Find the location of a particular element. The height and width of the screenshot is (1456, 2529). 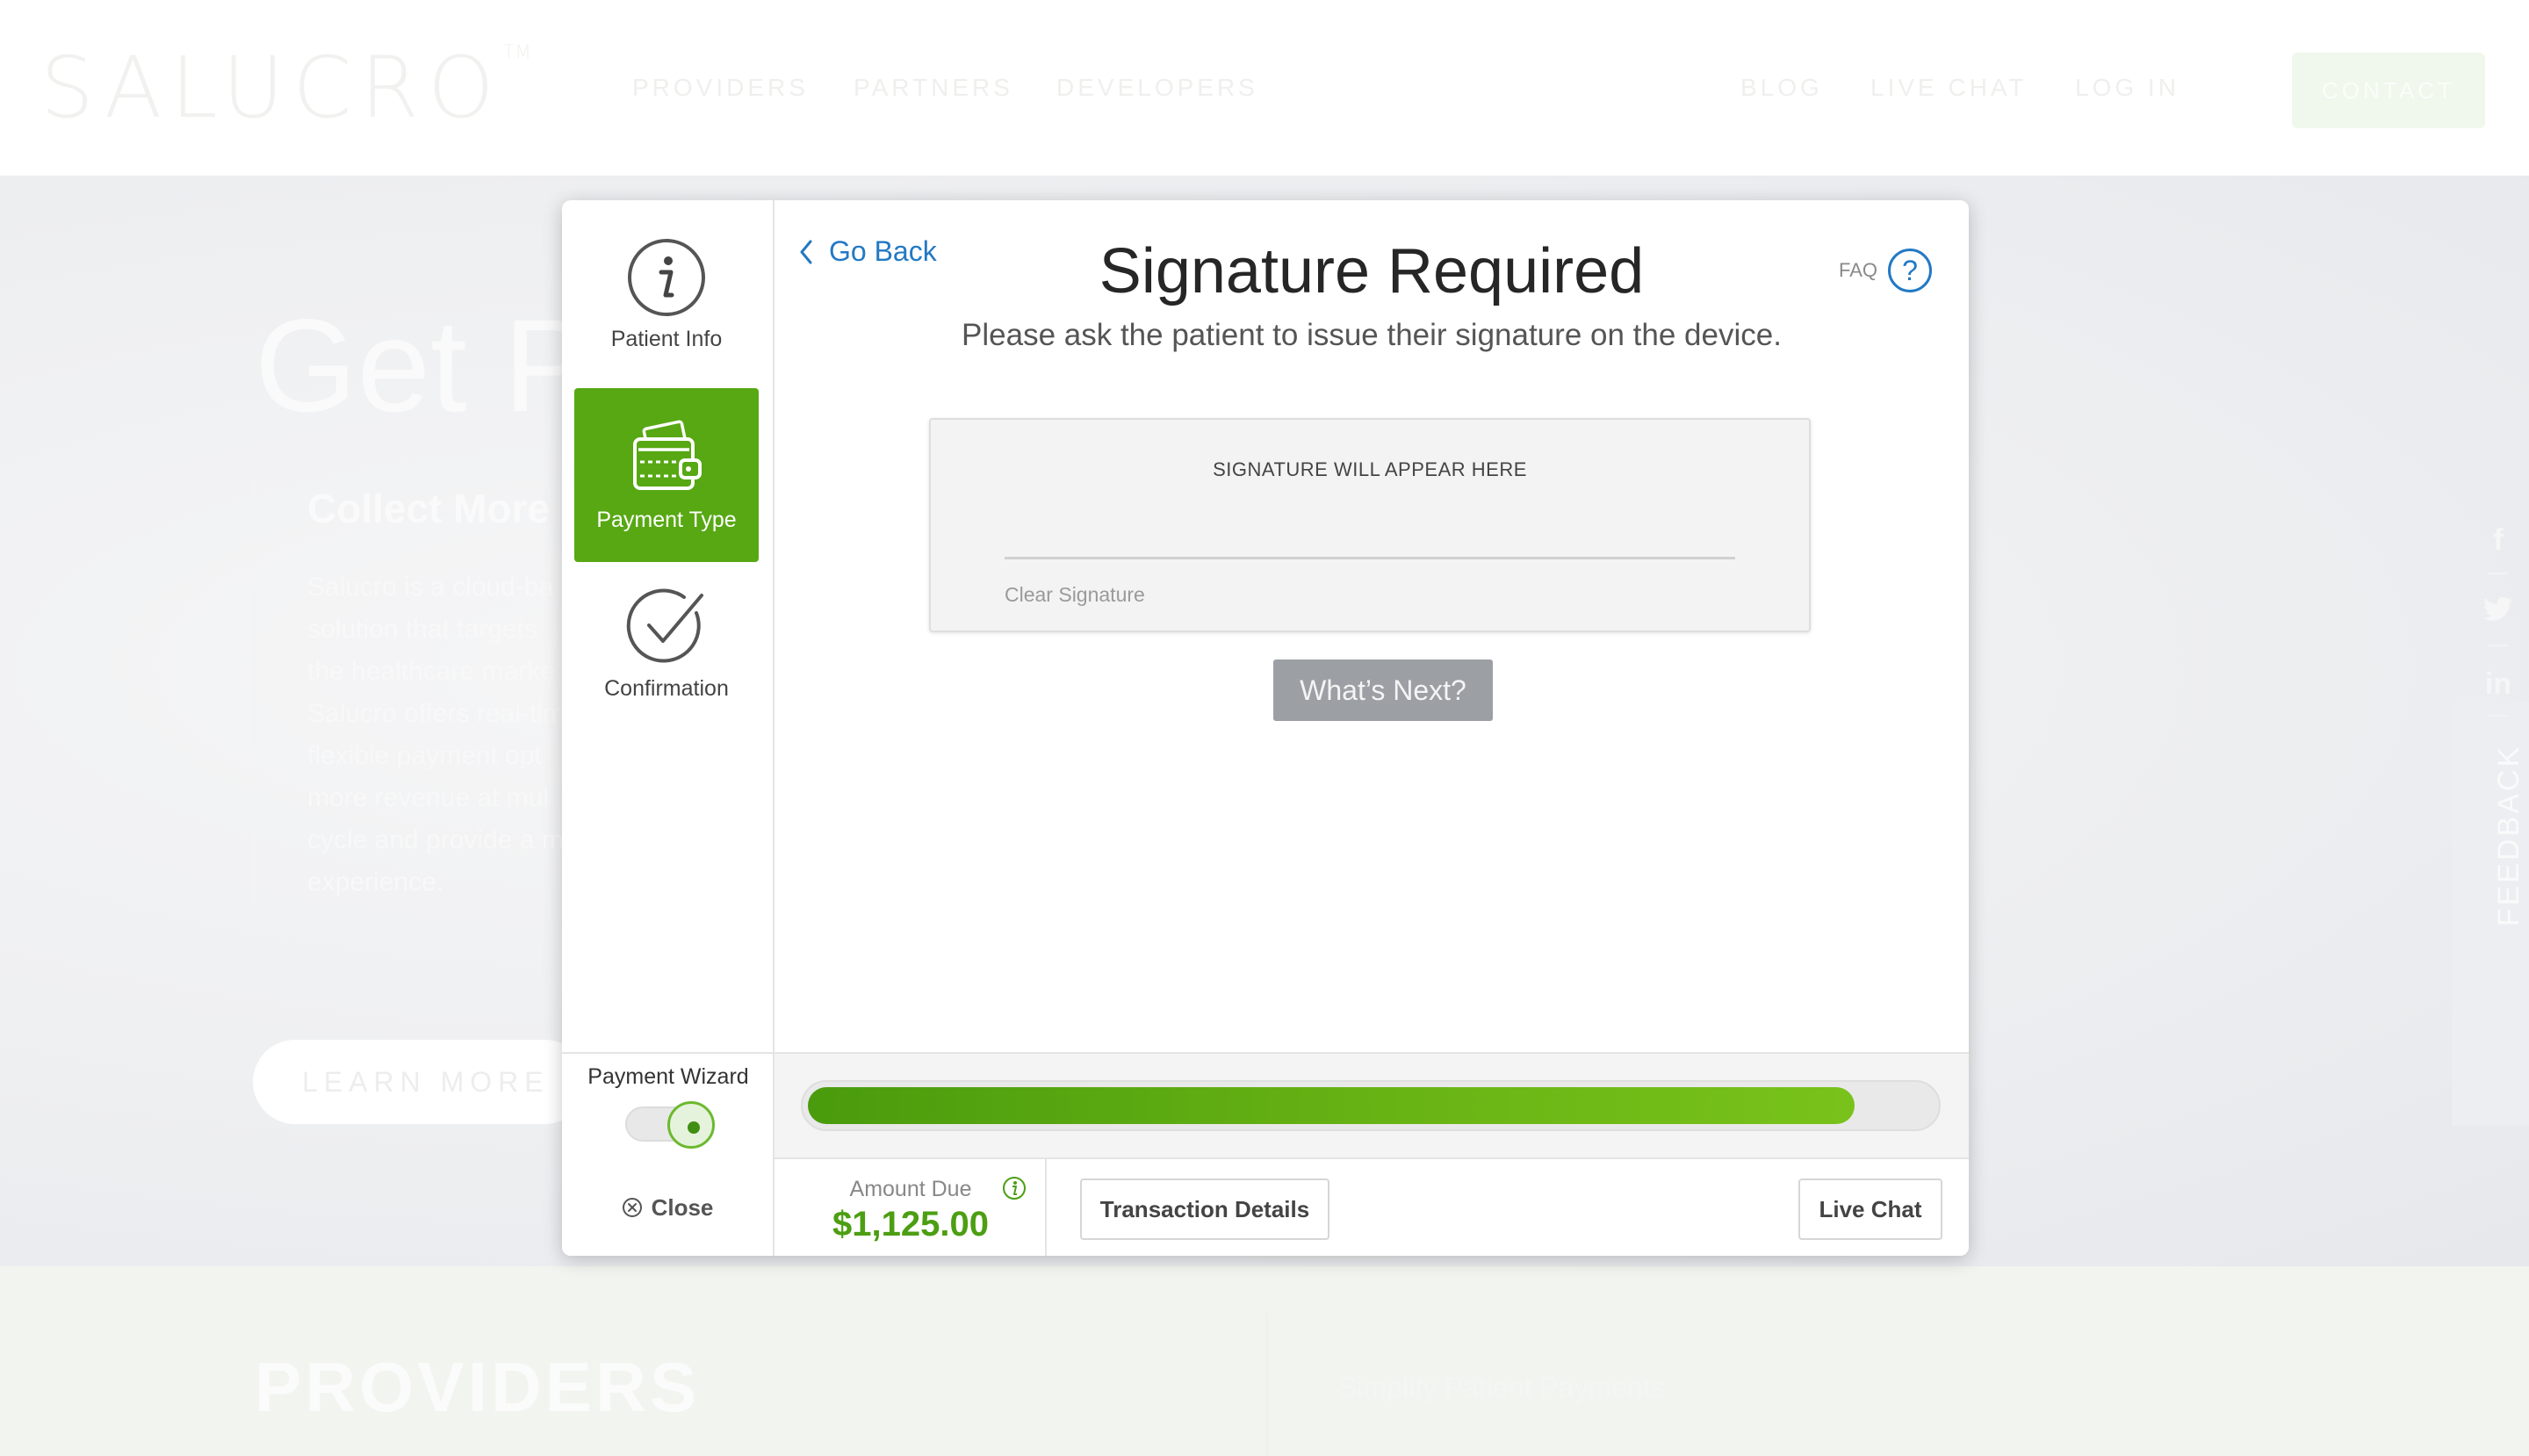

hero-line: Salucro is a cloud-ba is located at coordinates (431, 587).